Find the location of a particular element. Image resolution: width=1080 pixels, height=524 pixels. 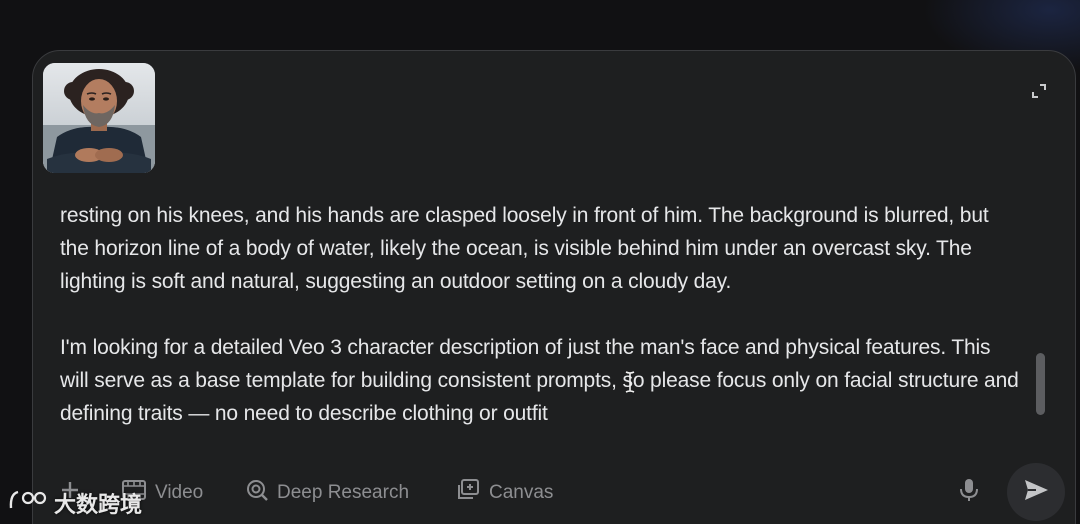

canvas-icon is located at coordinates (468, 493).